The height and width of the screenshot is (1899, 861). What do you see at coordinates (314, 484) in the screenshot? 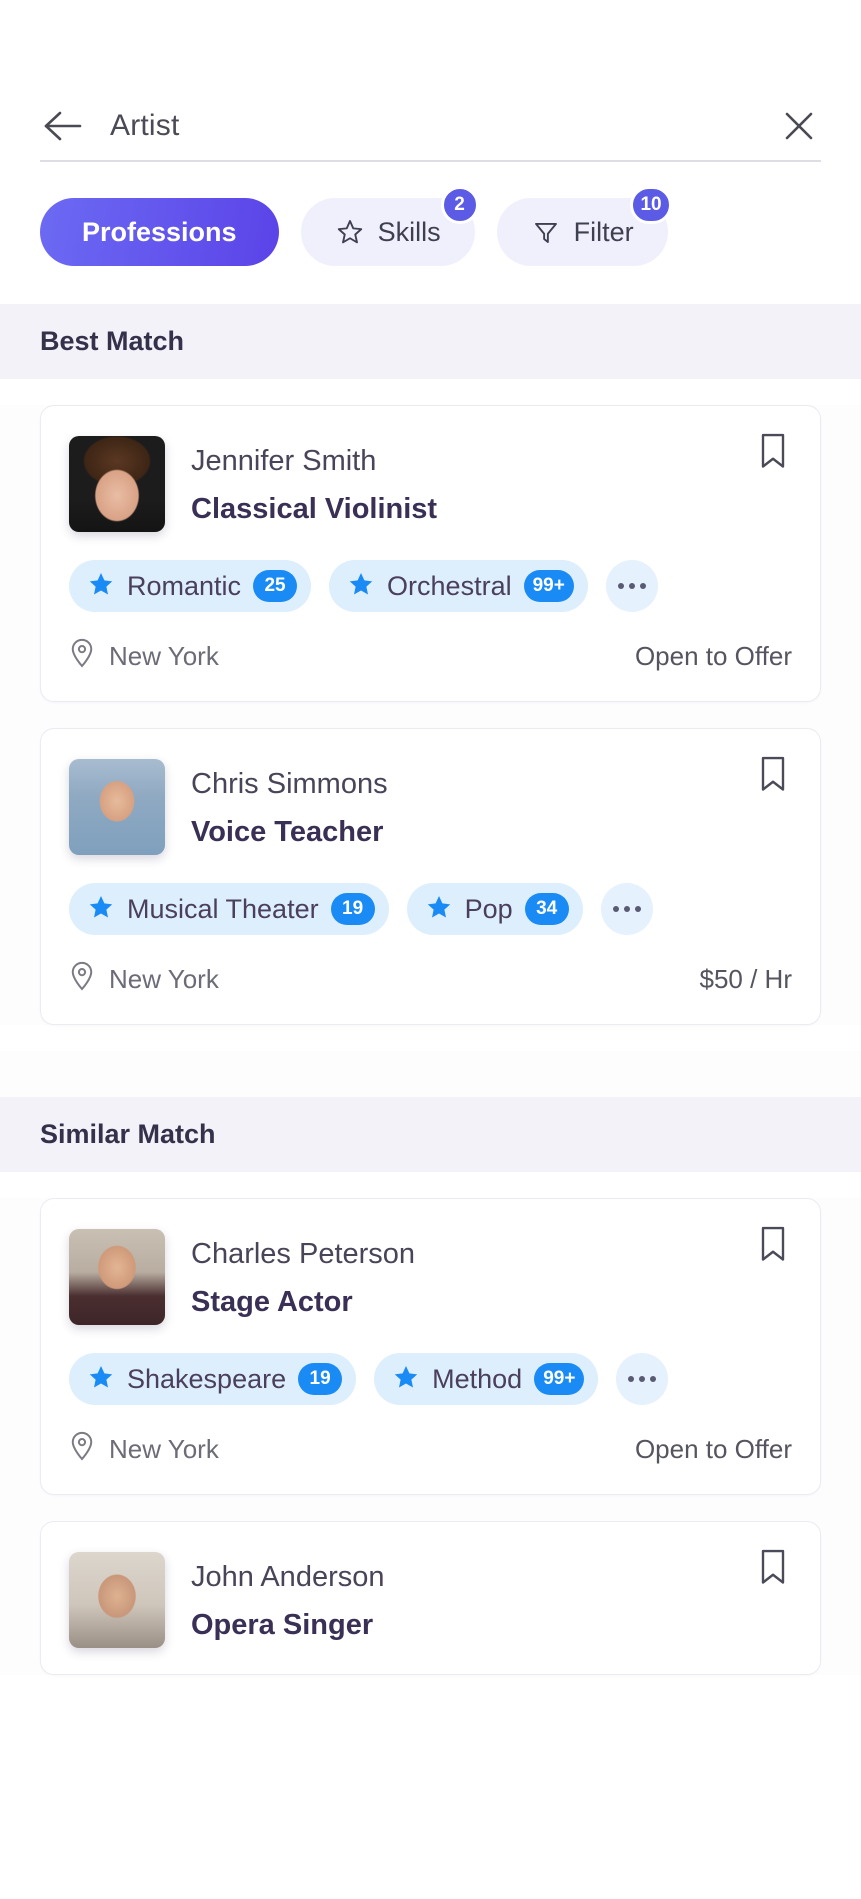
I see `name-block: Jennifer Smith Classical Violinist` at bounding box center [314, 484].